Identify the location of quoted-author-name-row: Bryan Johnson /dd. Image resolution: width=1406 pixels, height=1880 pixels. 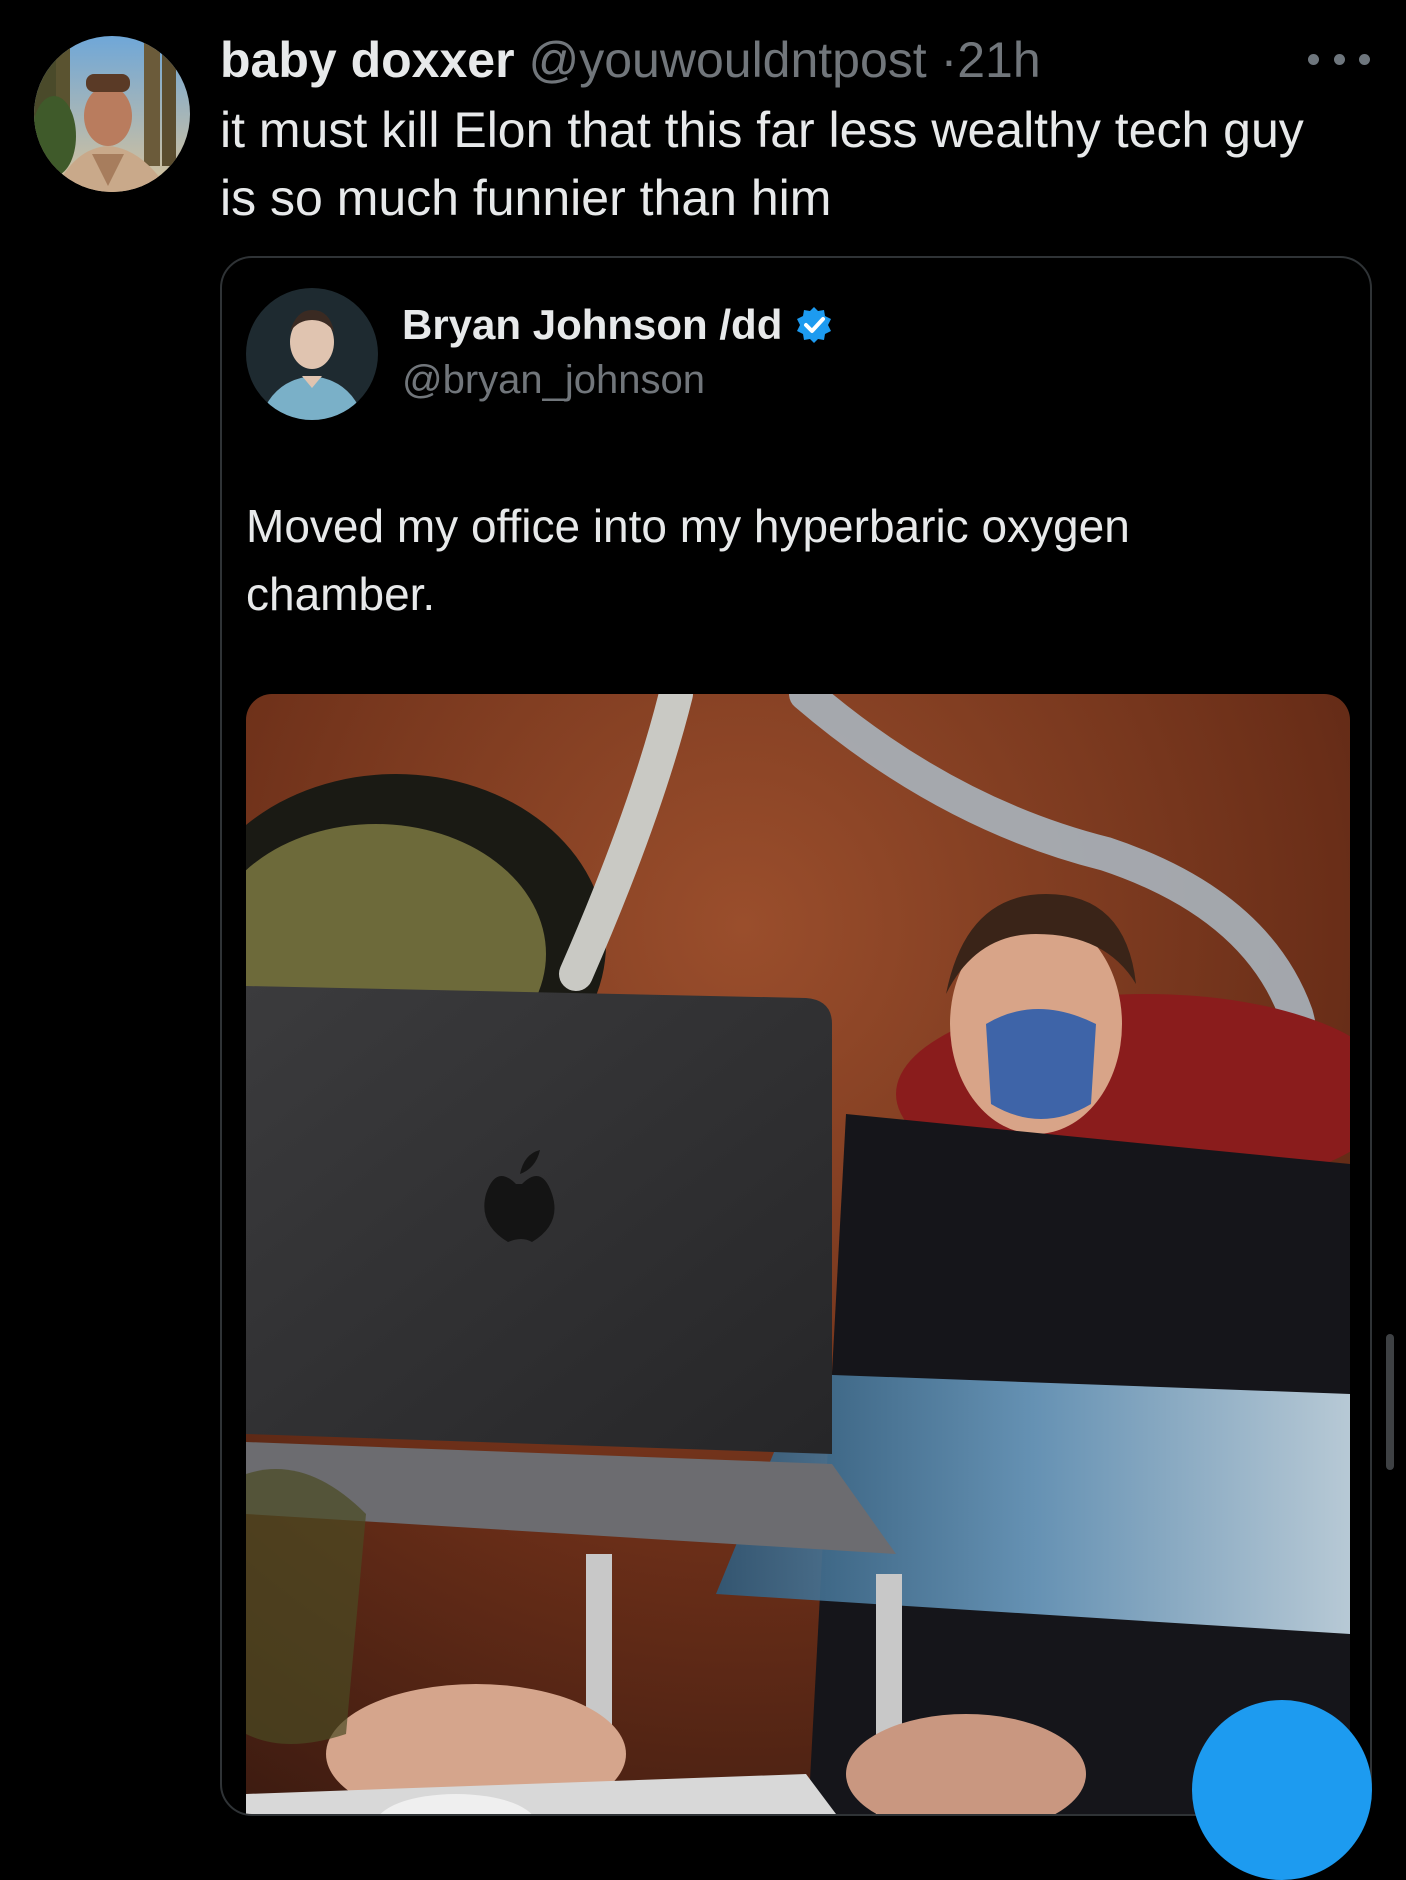
(618, 325).